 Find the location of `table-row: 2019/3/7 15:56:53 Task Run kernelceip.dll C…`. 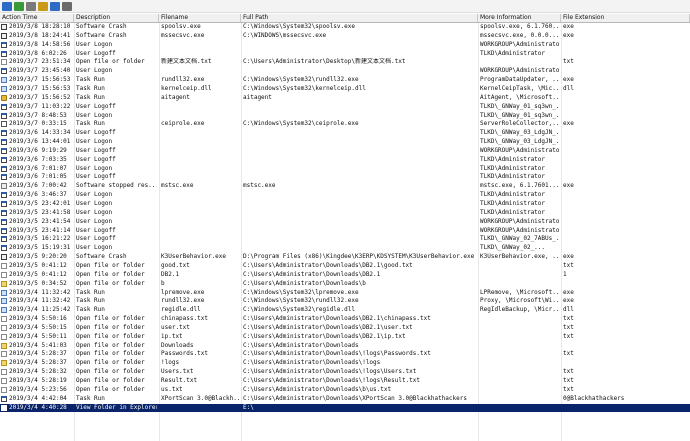

table-row: 2019/3/7 15:56:53 Task Run kernelceip.dll C… is located at coordinates (345, 89).